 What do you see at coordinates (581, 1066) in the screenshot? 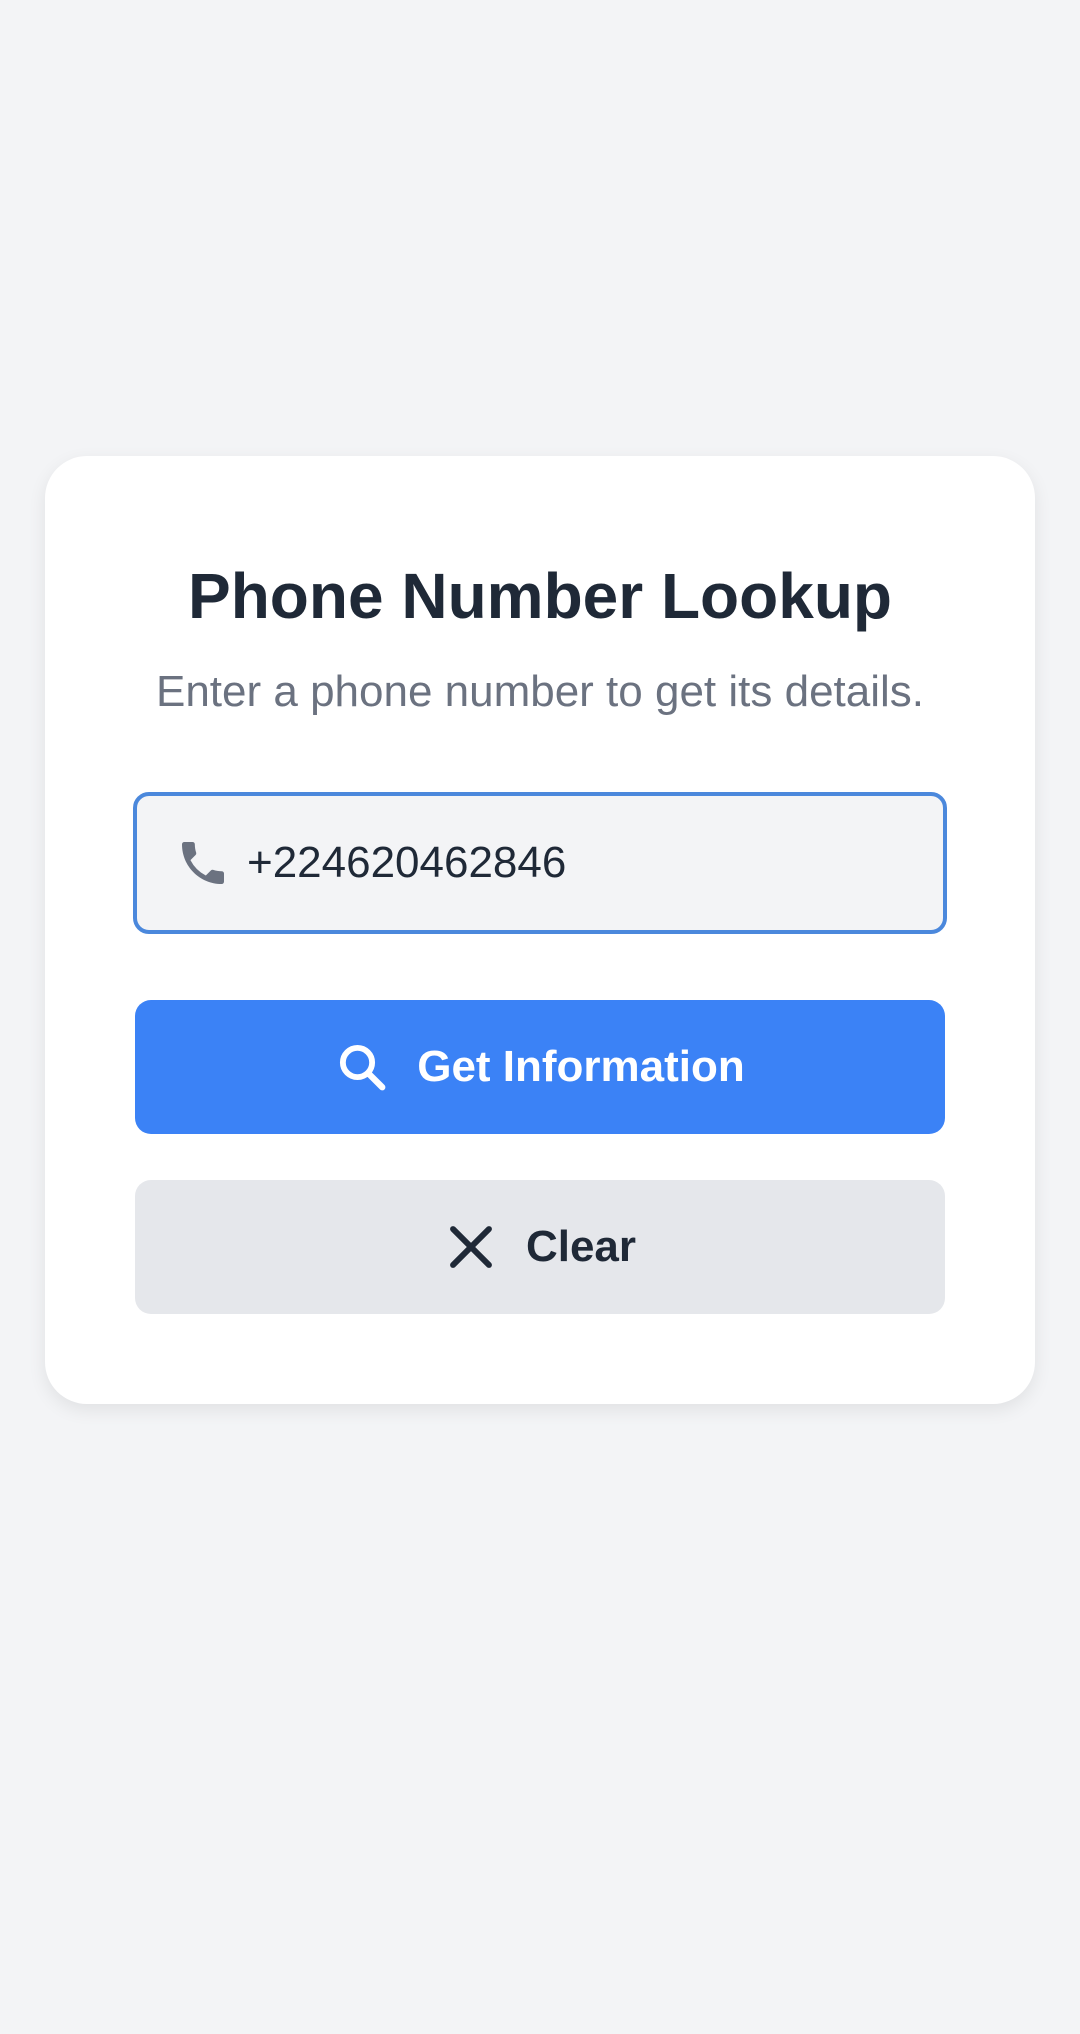
I see `get-information-label: Get Information` at bounding box center [581, 1066].